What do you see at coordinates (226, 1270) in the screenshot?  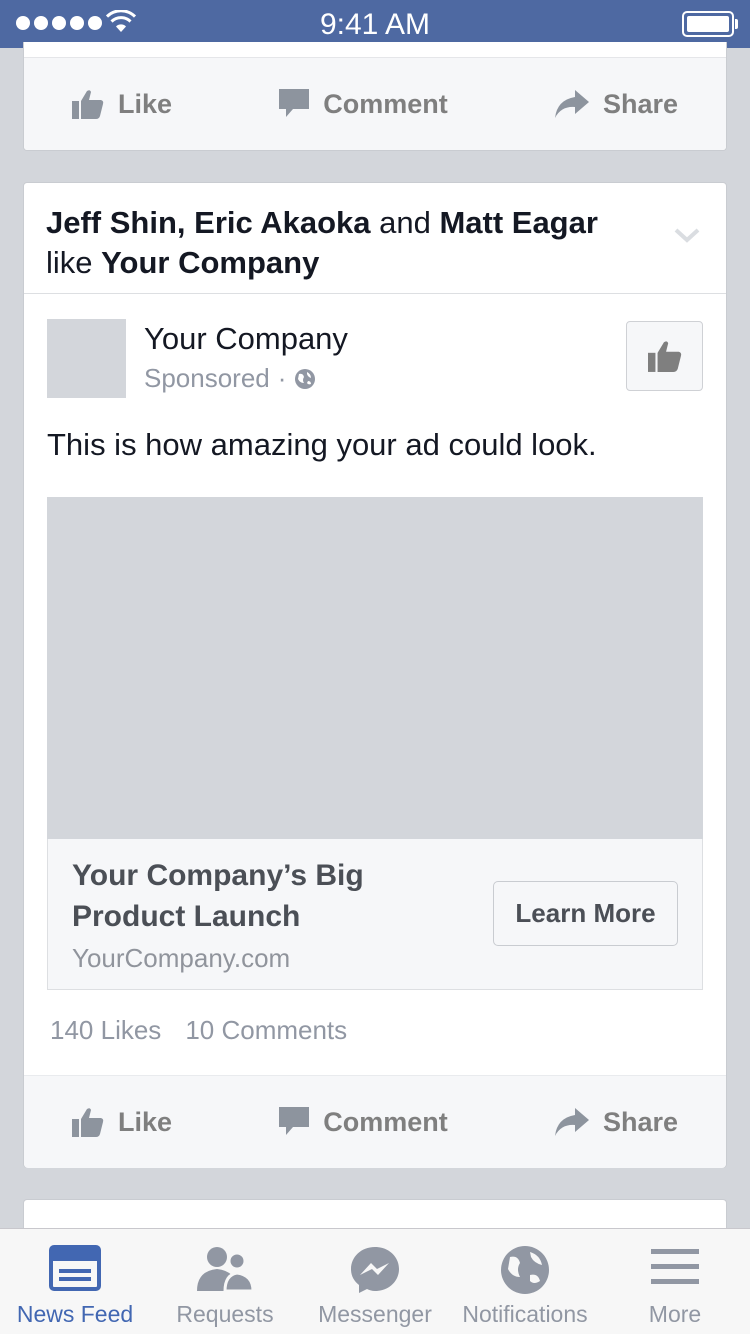 I see `requests-icon` at bounding box center [226, 1270].